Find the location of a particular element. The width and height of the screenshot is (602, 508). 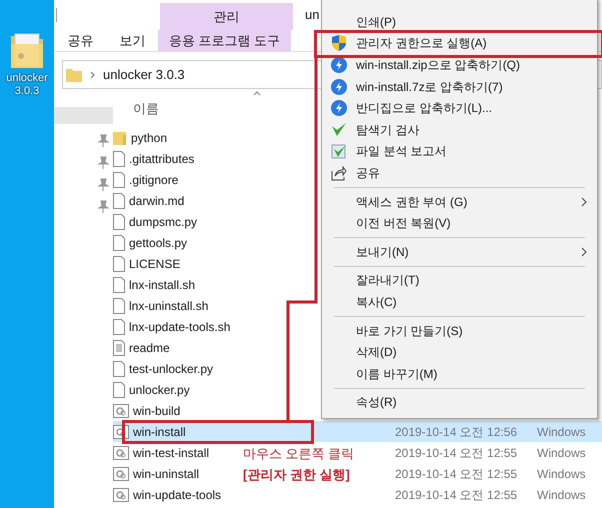

file-name: darwin.md is located at coordinates (156, 201).